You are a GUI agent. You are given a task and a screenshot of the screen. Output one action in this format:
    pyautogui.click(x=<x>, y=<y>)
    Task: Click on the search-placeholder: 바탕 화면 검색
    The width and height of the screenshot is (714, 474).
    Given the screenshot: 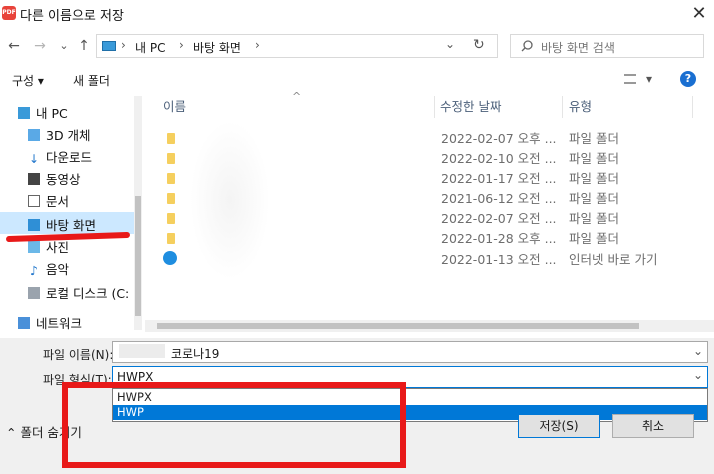 What is the action you would take?
    pyautogui.click(x=578, y=48)
    